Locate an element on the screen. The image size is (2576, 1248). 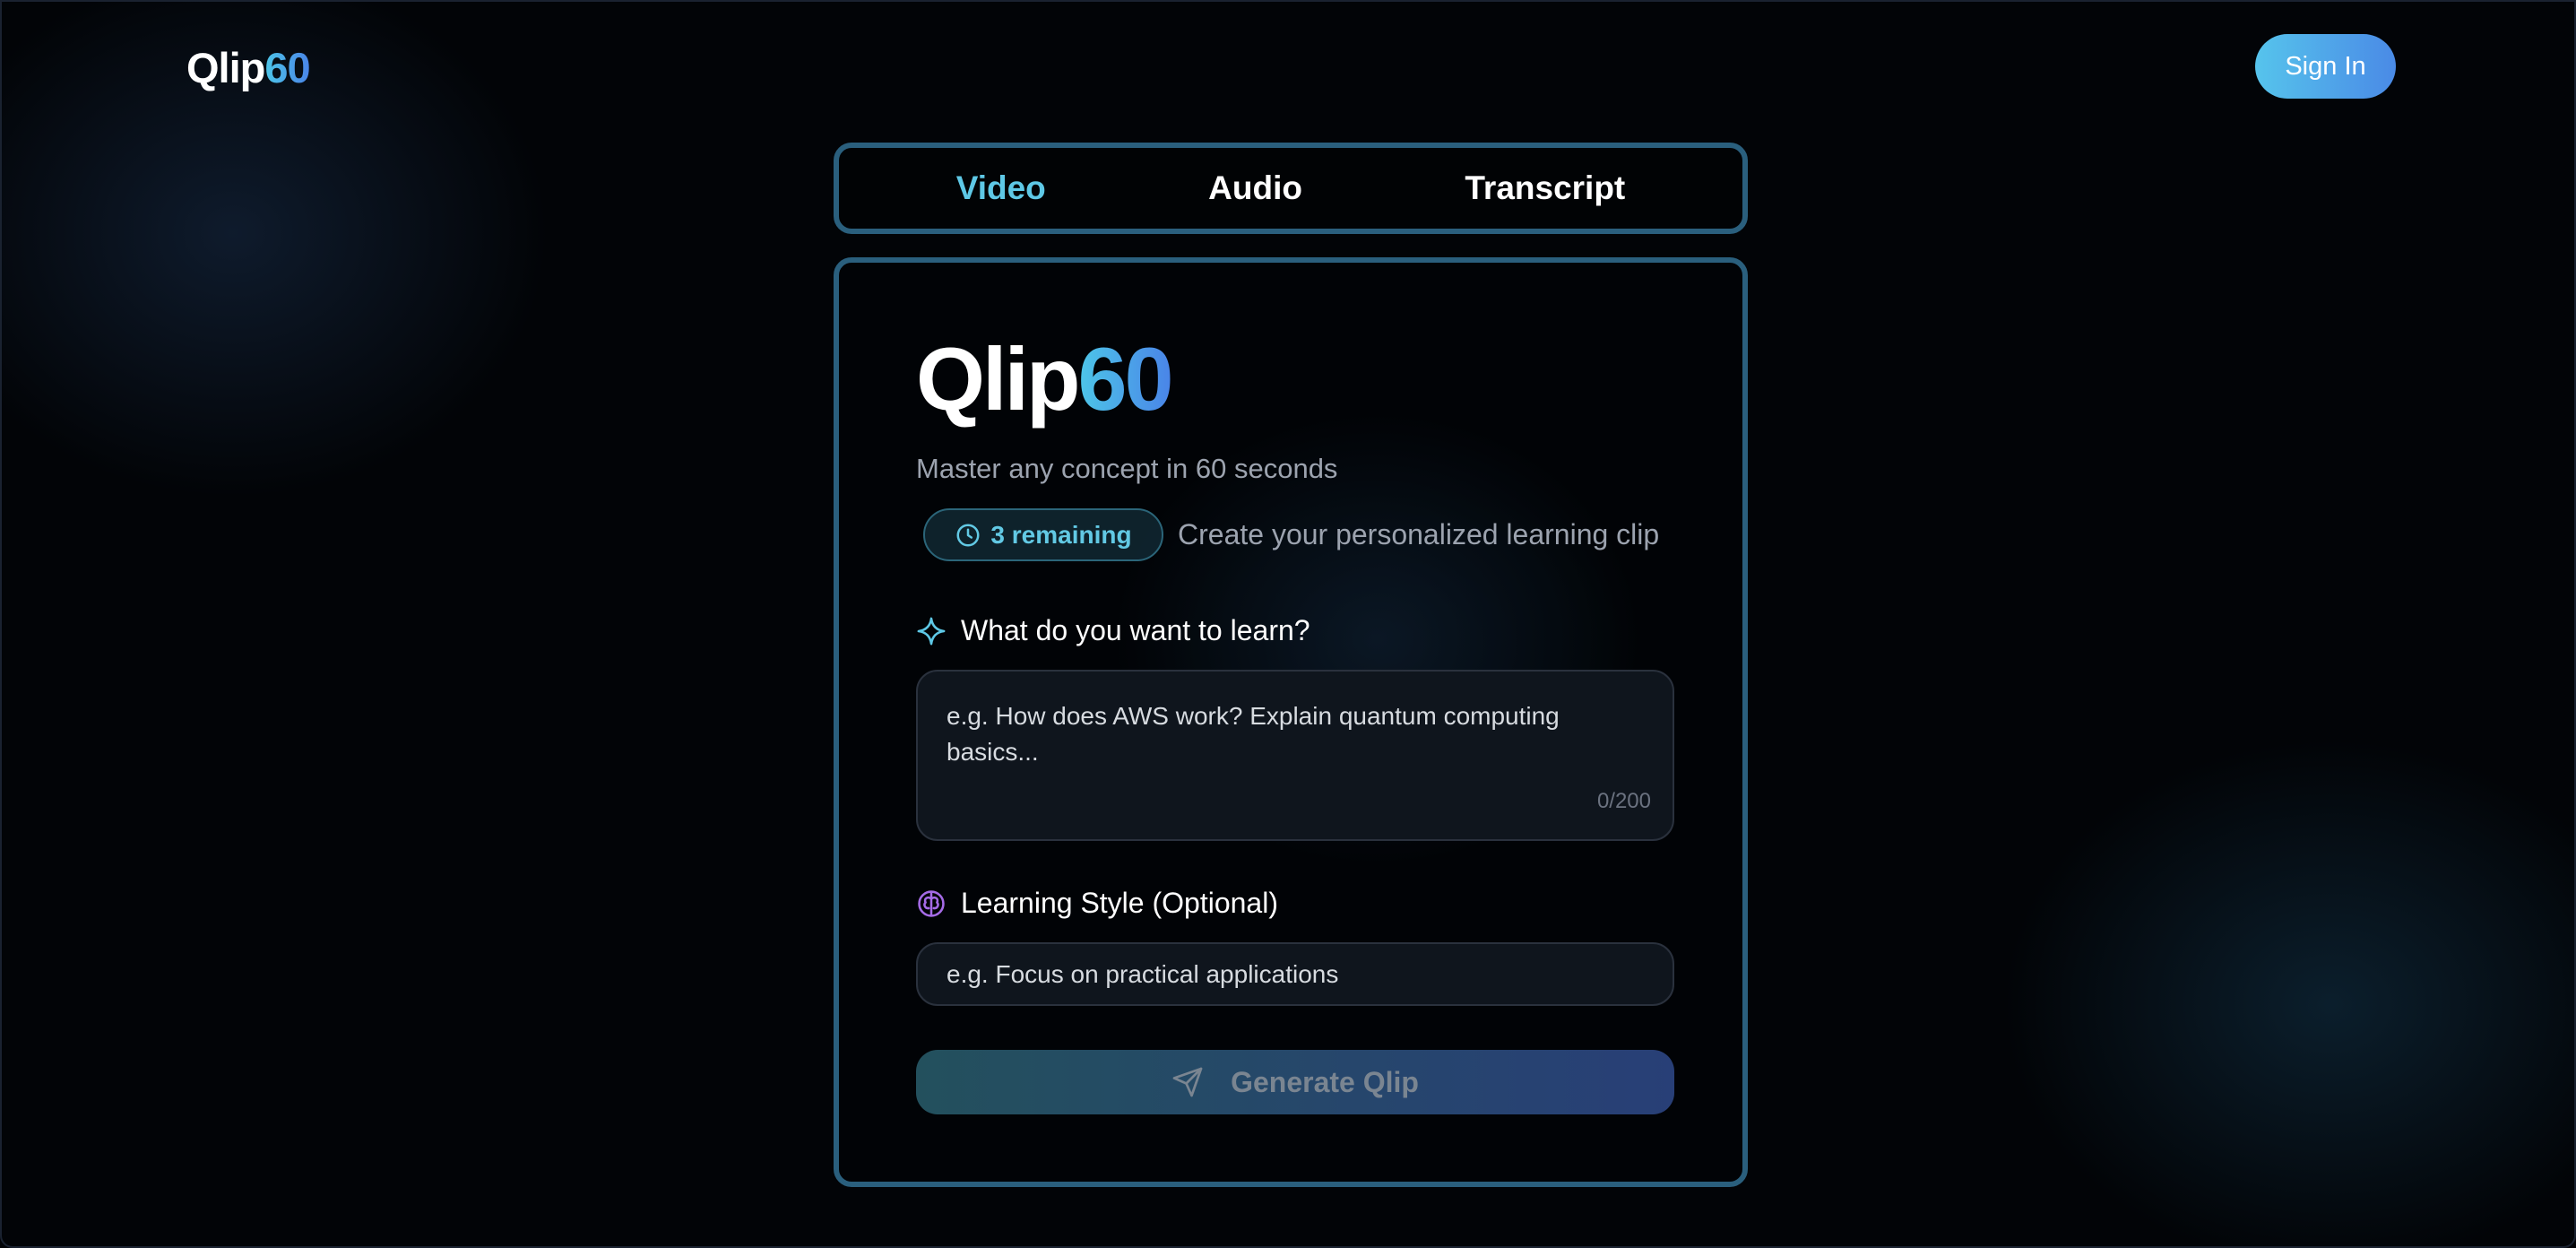
style-label-text: Learning Style (Optional) is located at coordinates (1119, 903).